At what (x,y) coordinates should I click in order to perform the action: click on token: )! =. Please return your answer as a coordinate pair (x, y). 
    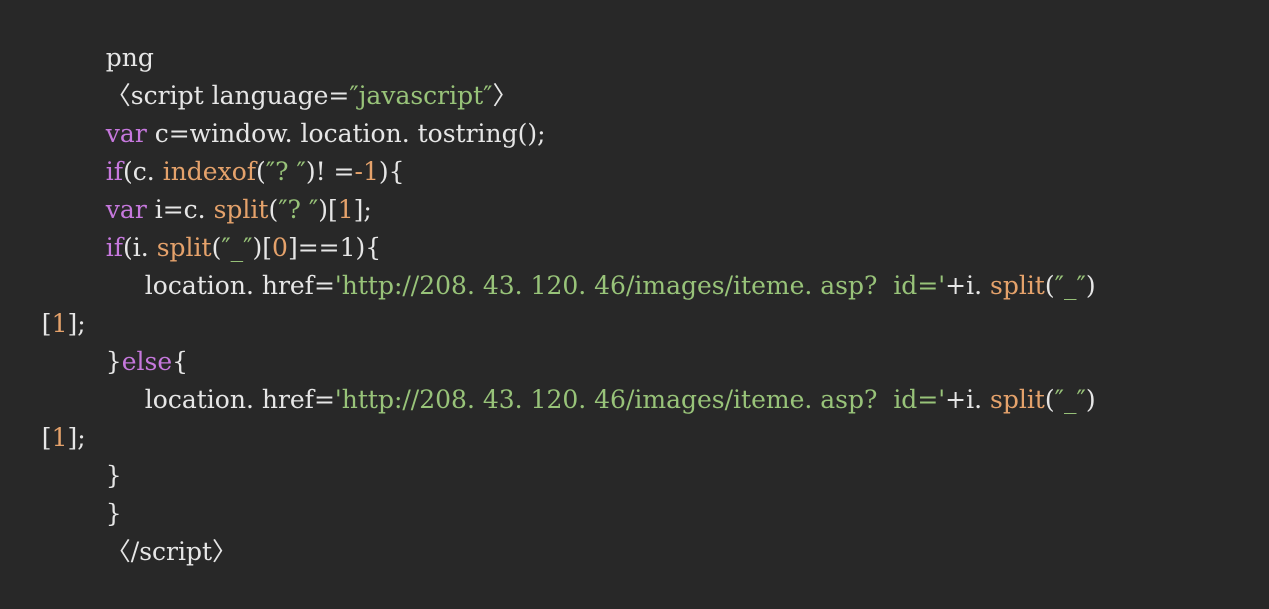
    Looking at the image, I should click on (330, 171).